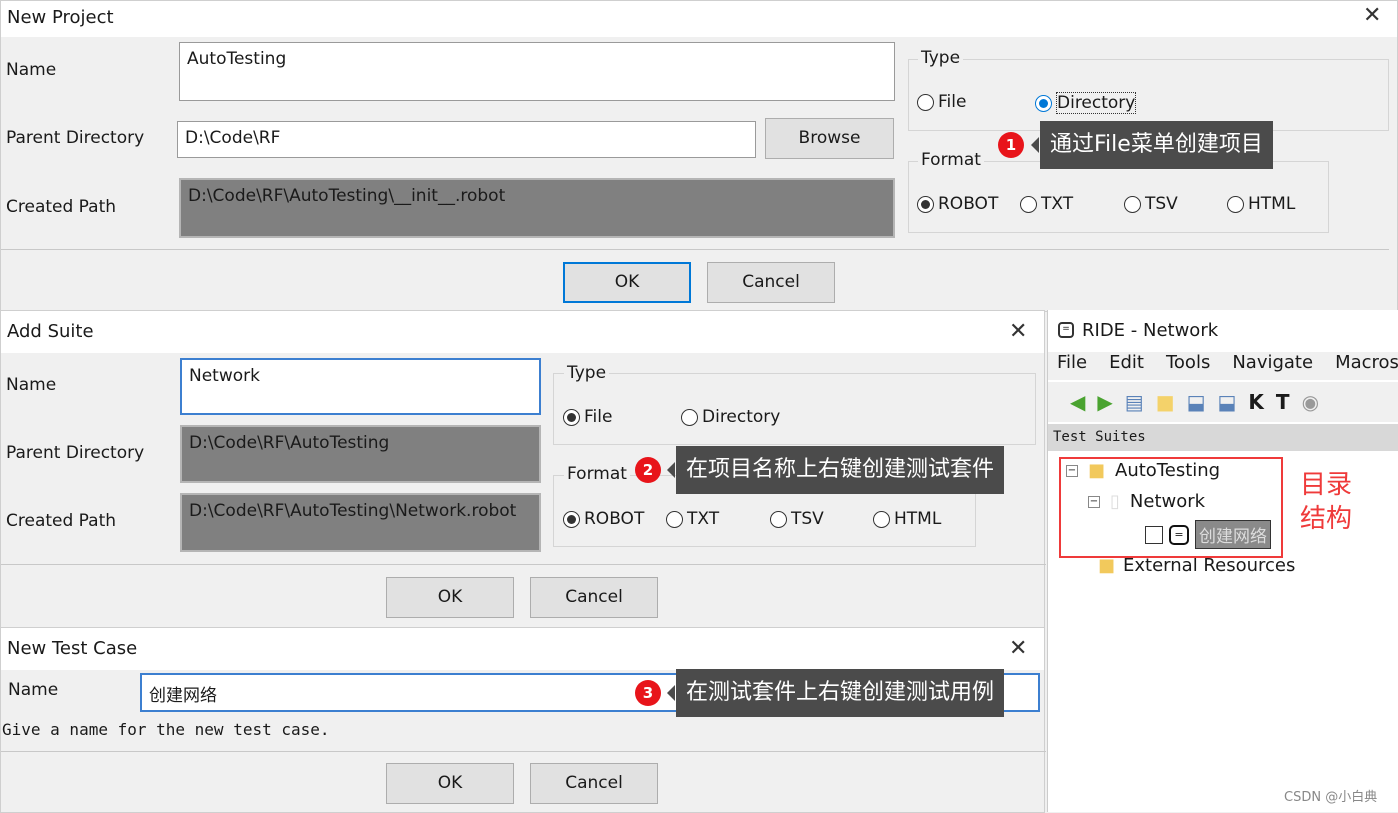  I want to click on dialog-title: New Project, so click(60, 17).